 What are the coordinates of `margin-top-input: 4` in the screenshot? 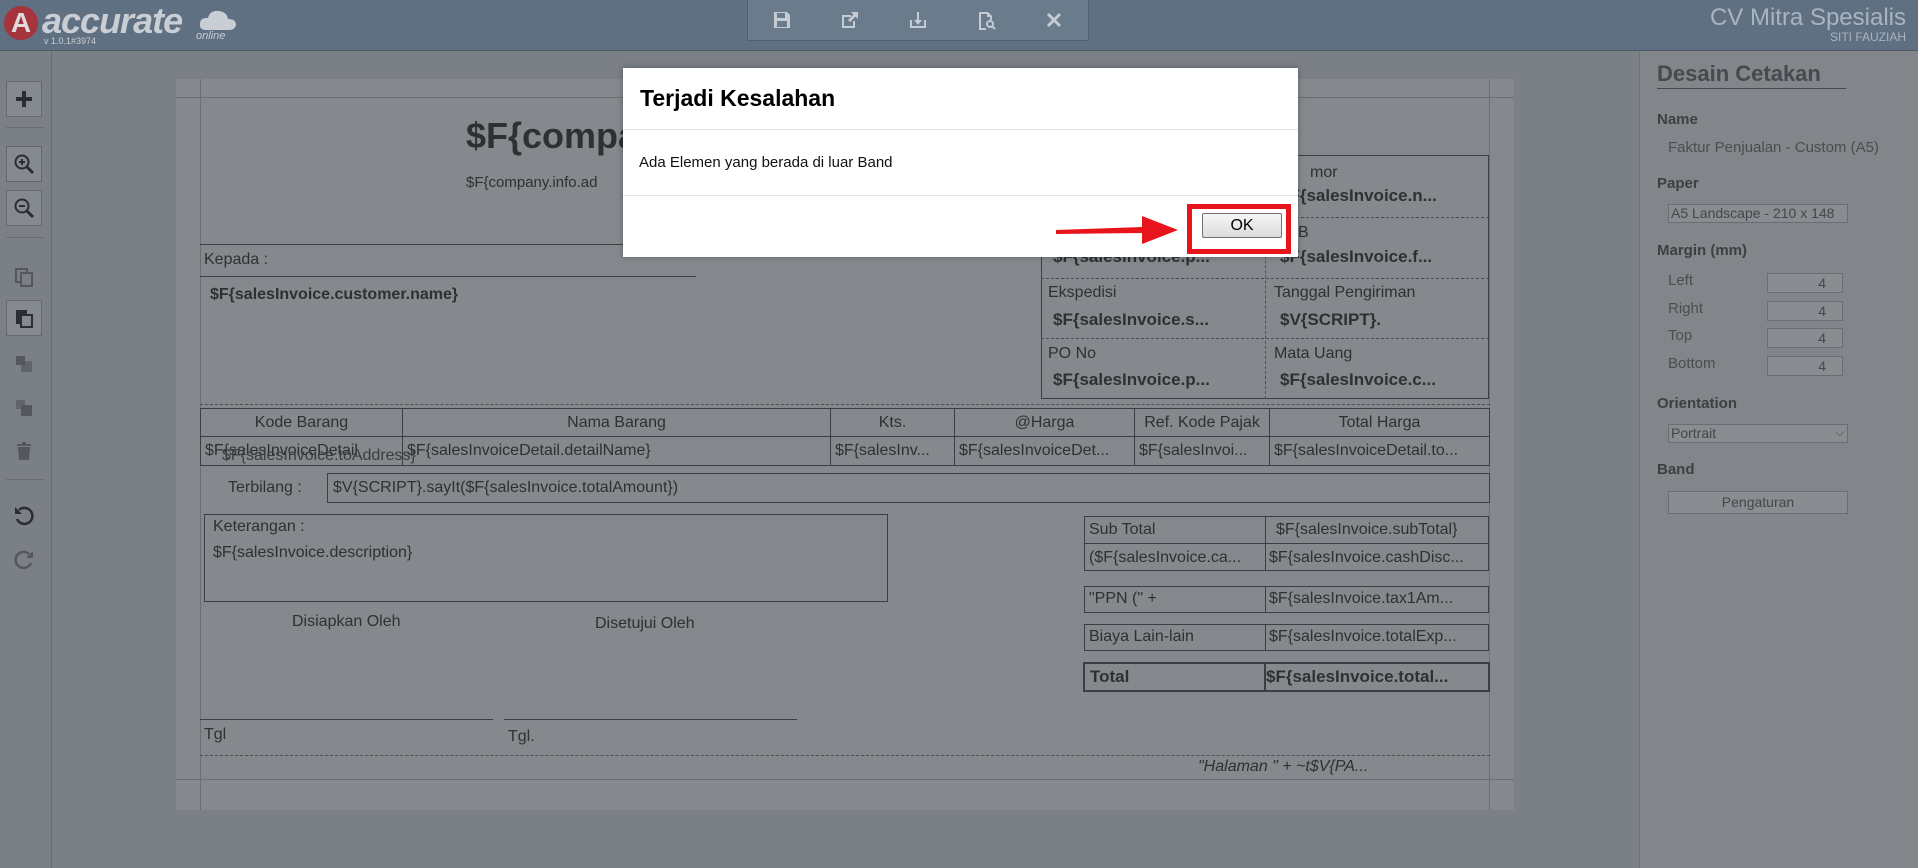 It's located at (1805, 338).